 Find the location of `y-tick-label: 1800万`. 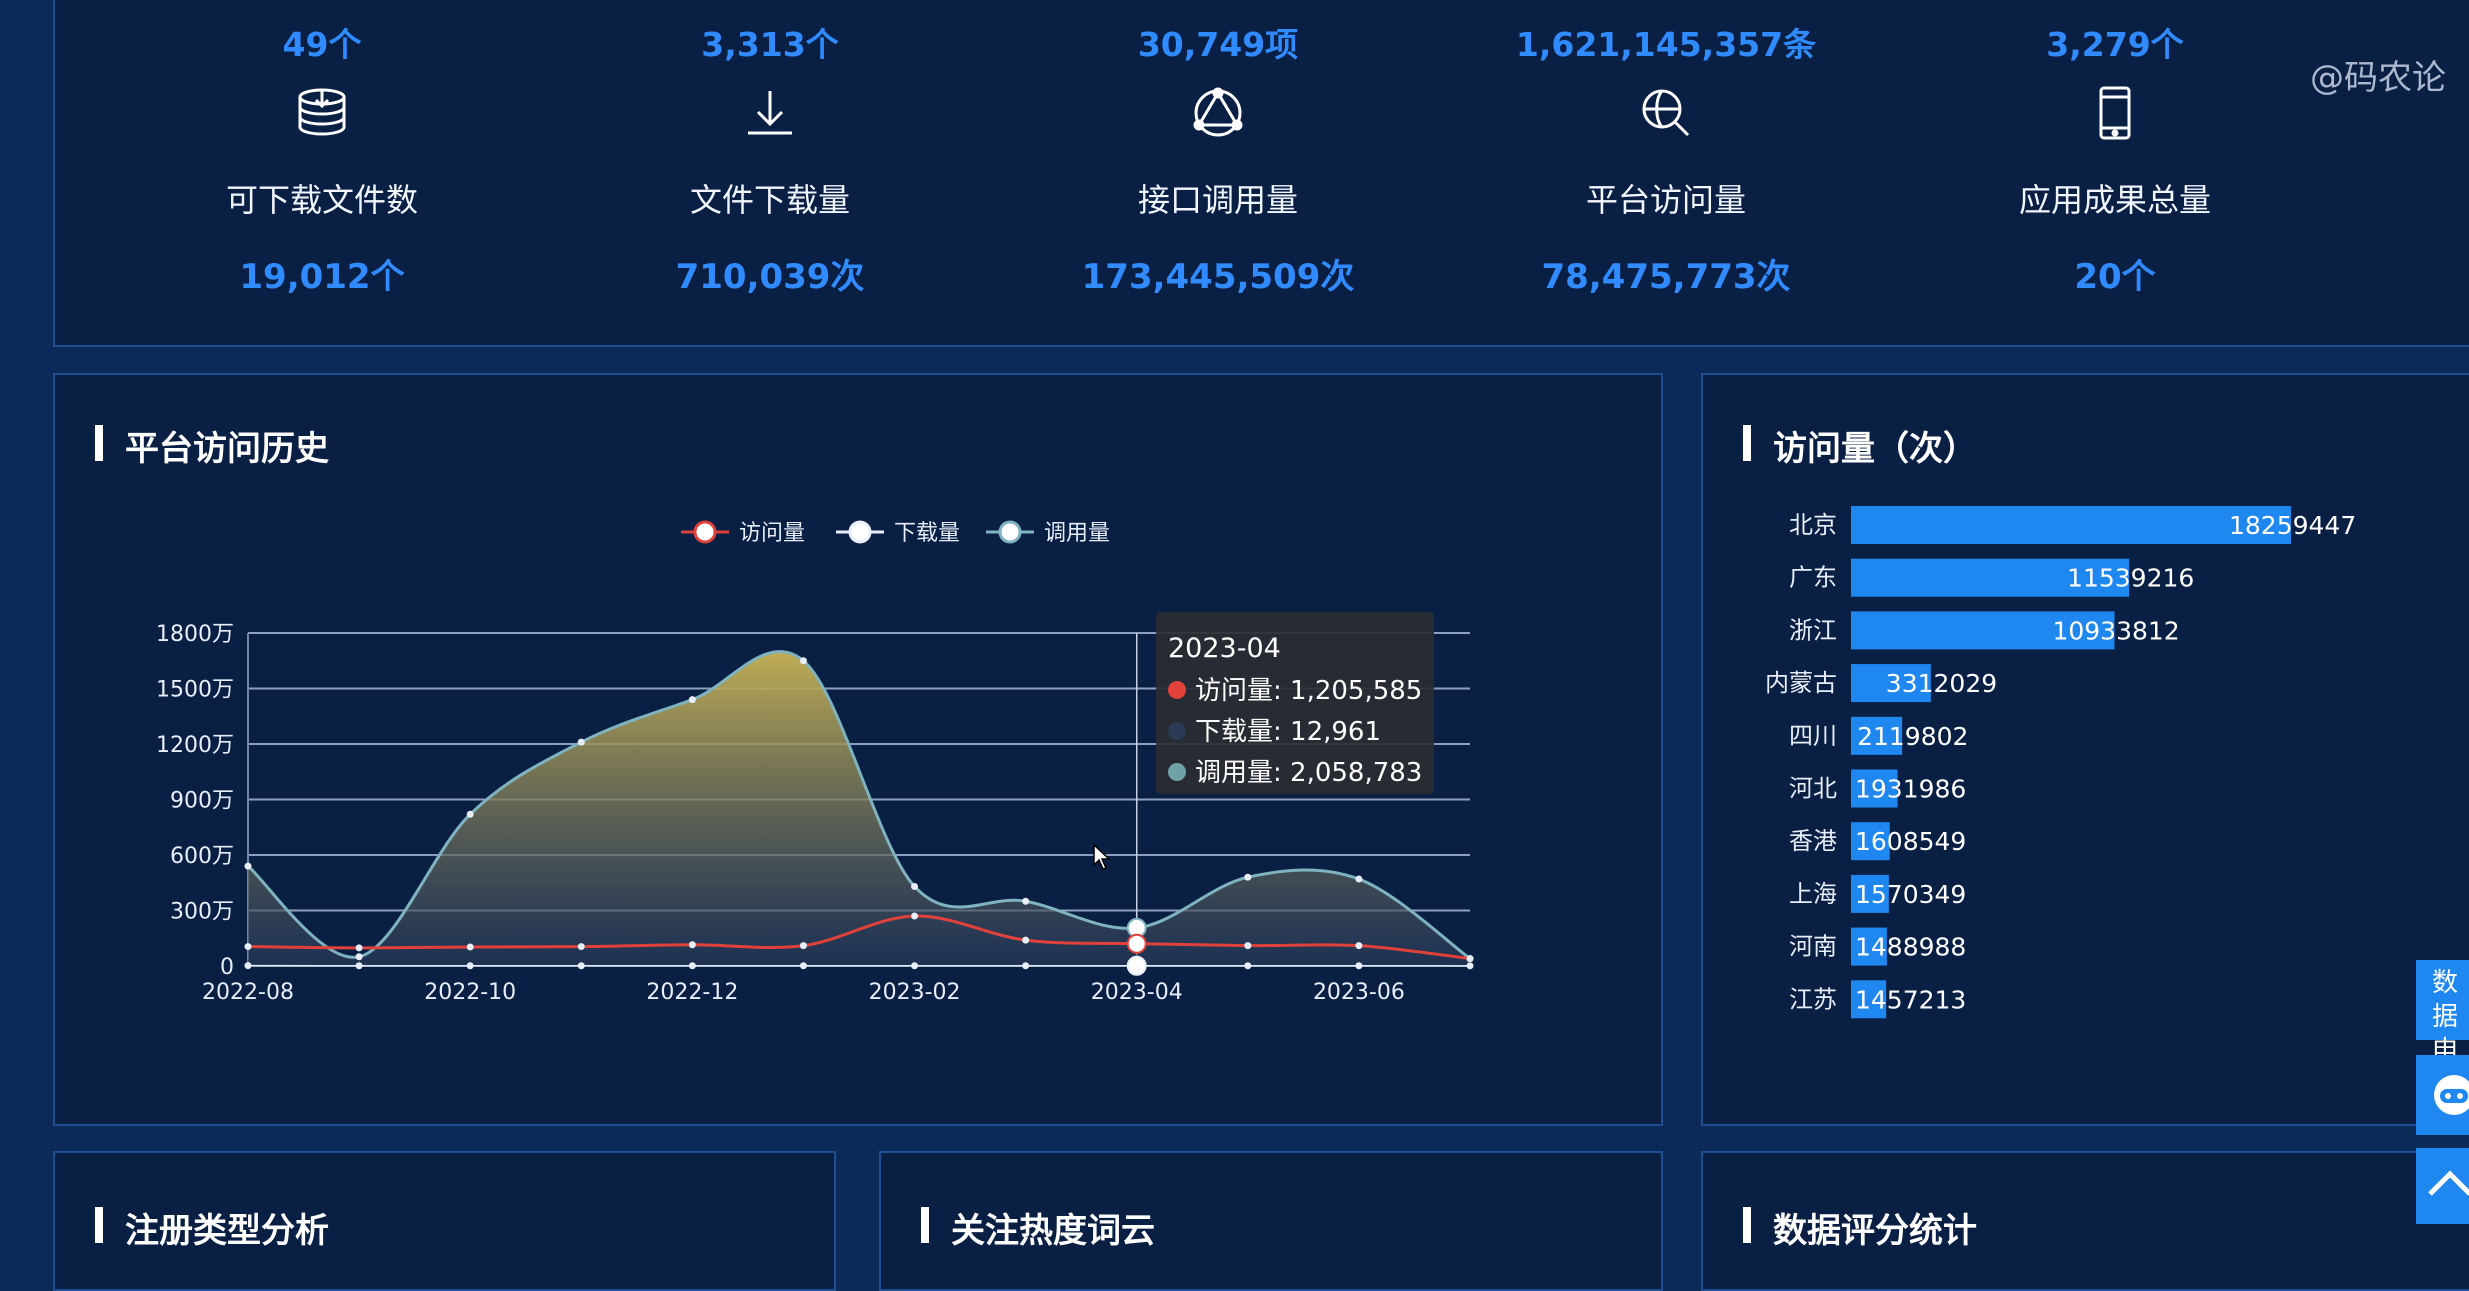

y-tick-label: 1800万 is located at coordinates (195, 634).